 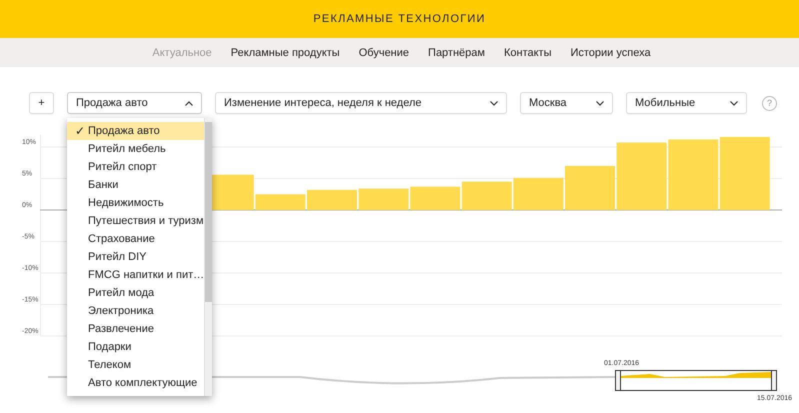 What do you see at coordinates (456, 52) in the screenshot?
I see `nav-link: Партнёрам` at bounding box center [456, 52].